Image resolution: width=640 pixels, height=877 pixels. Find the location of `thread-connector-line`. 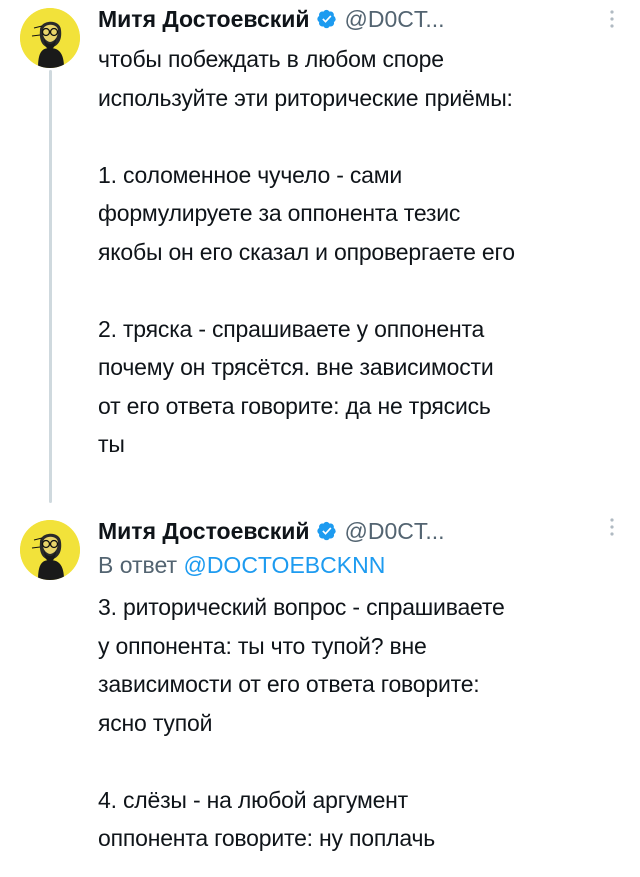

thread-connector-line is located at coordinates (50, 286).